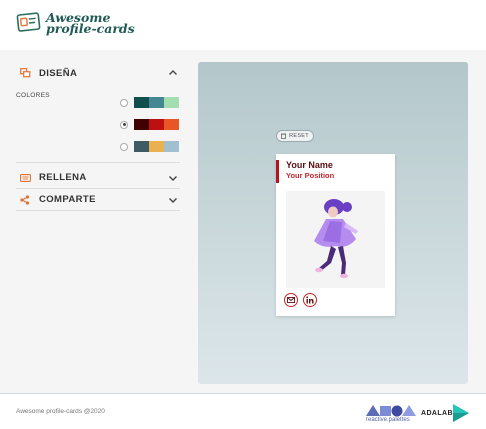 Image resolution: width=486 pixels, height=429 pixels. Describe the element at coordinates (28, 22) in the screenshot. I see `profile-card-icon` at that location.